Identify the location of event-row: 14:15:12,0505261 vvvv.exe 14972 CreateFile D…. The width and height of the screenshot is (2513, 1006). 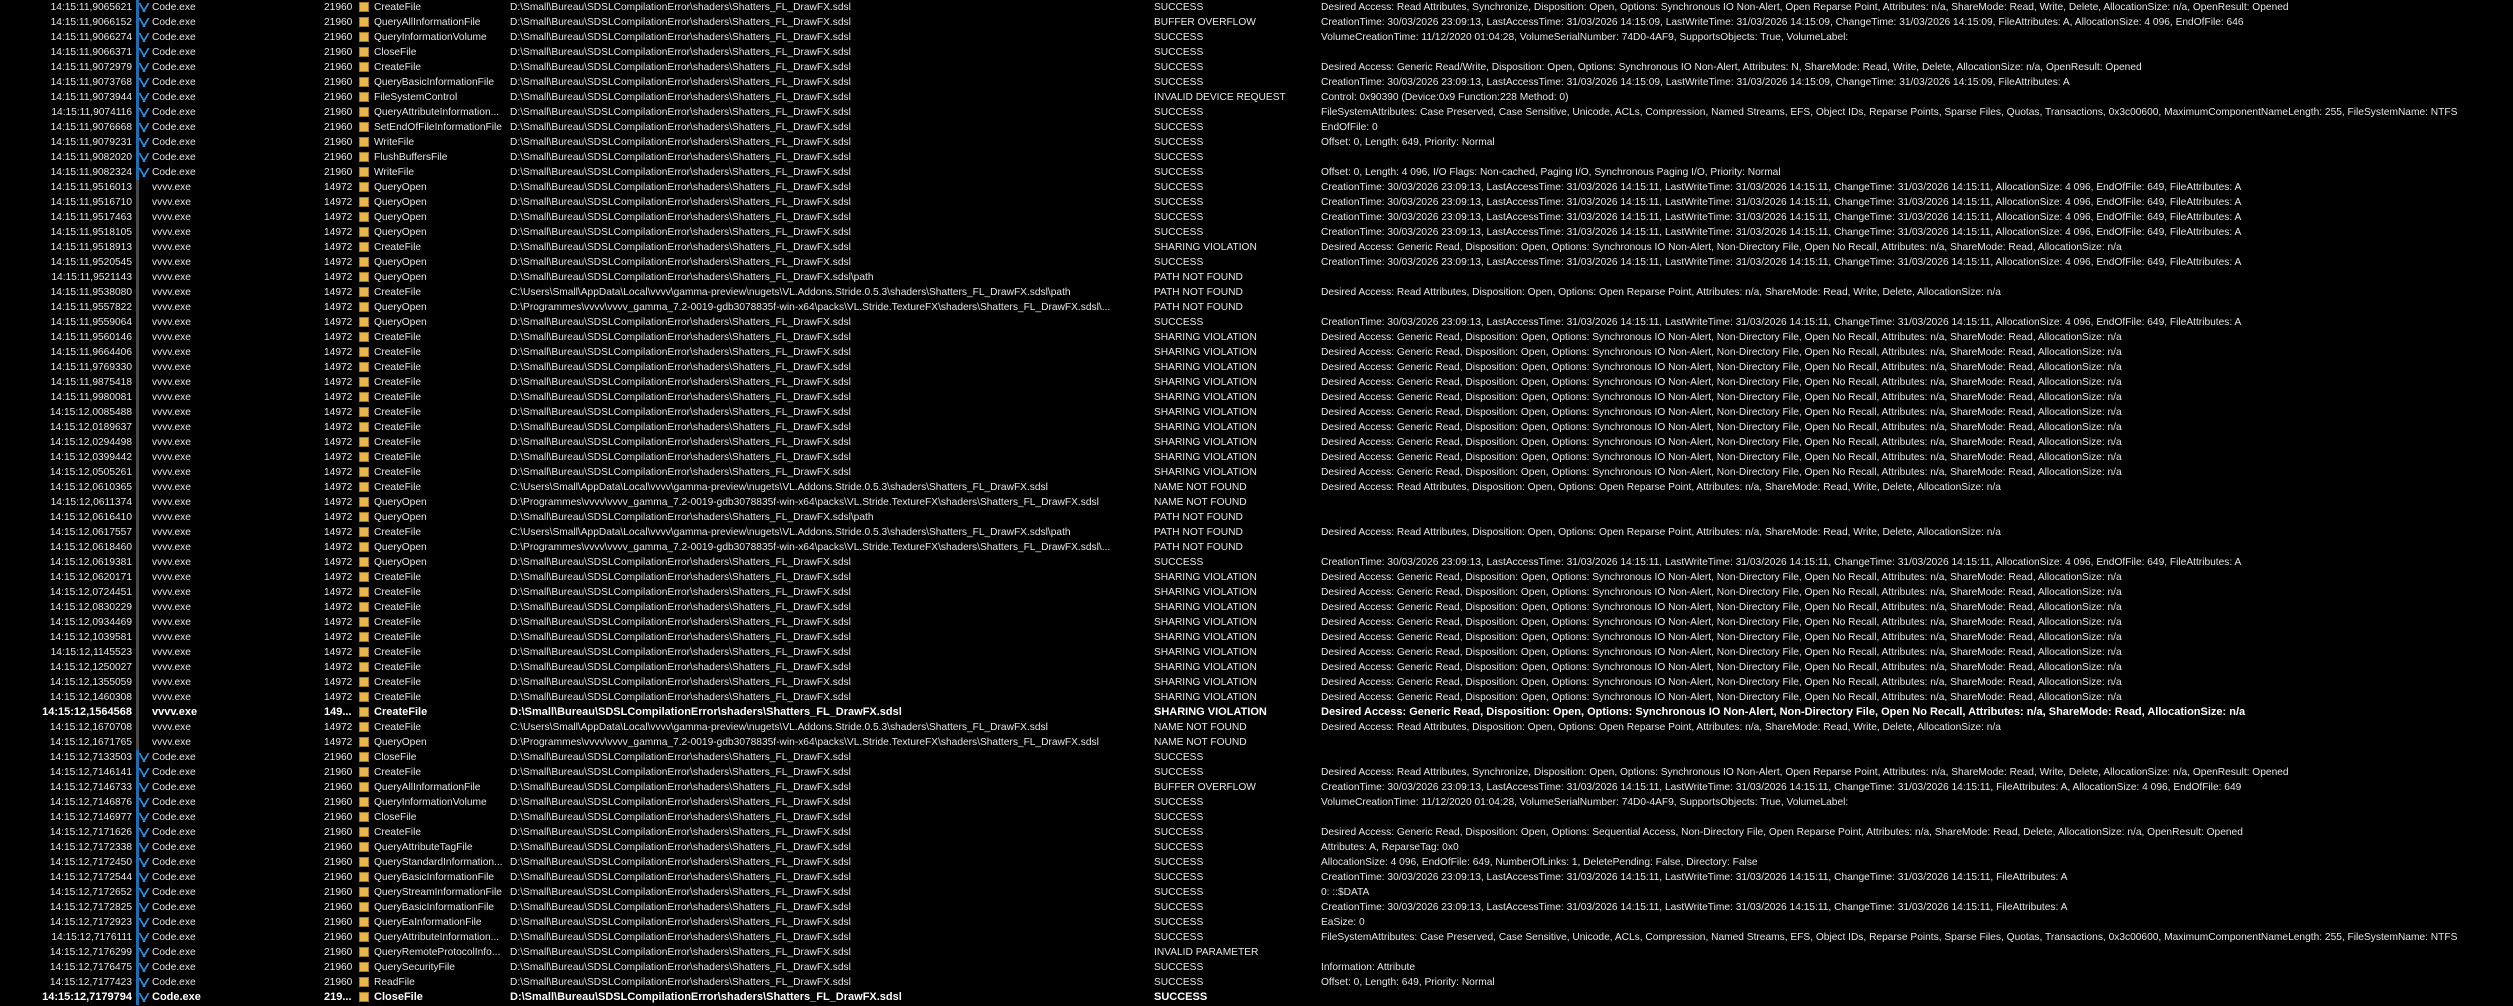
(1256, 472).